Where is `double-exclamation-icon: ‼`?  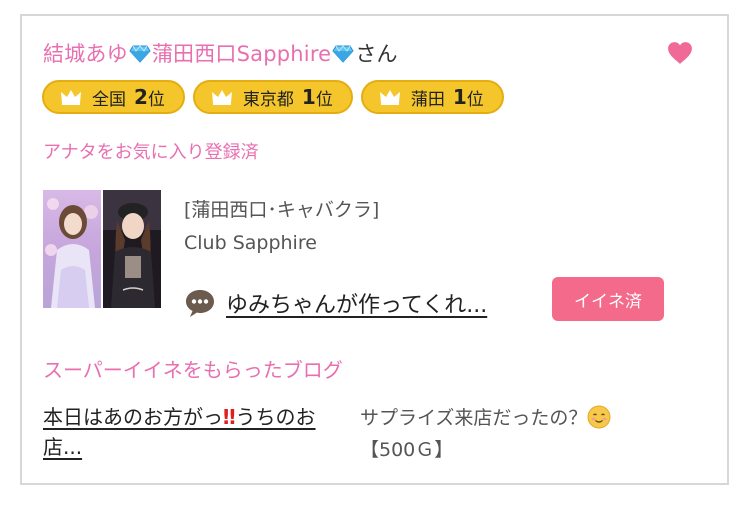 double-exclamation-icon: ‼ is located at coordinates (229, 417).